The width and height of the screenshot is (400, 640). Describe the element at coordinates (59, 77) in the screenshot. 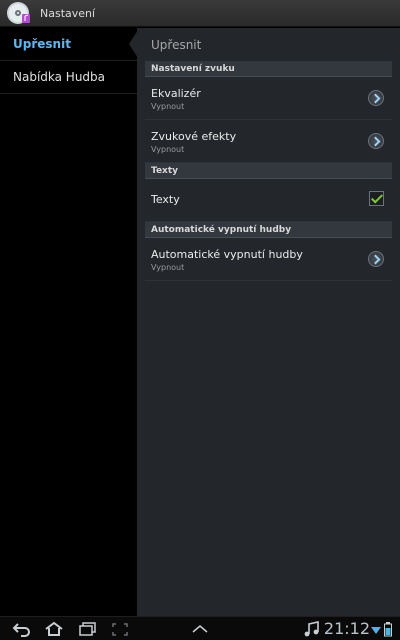

I see `sidebar-item-label: Nabídka Hudba` at that location.